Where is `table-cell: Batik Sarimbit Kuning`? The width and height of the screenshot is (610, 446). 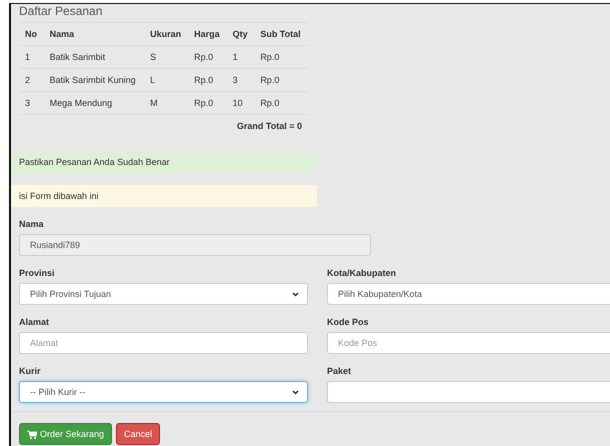
table-cell: Batik Sarimbit Kuning is located at coordinates (94, 80).